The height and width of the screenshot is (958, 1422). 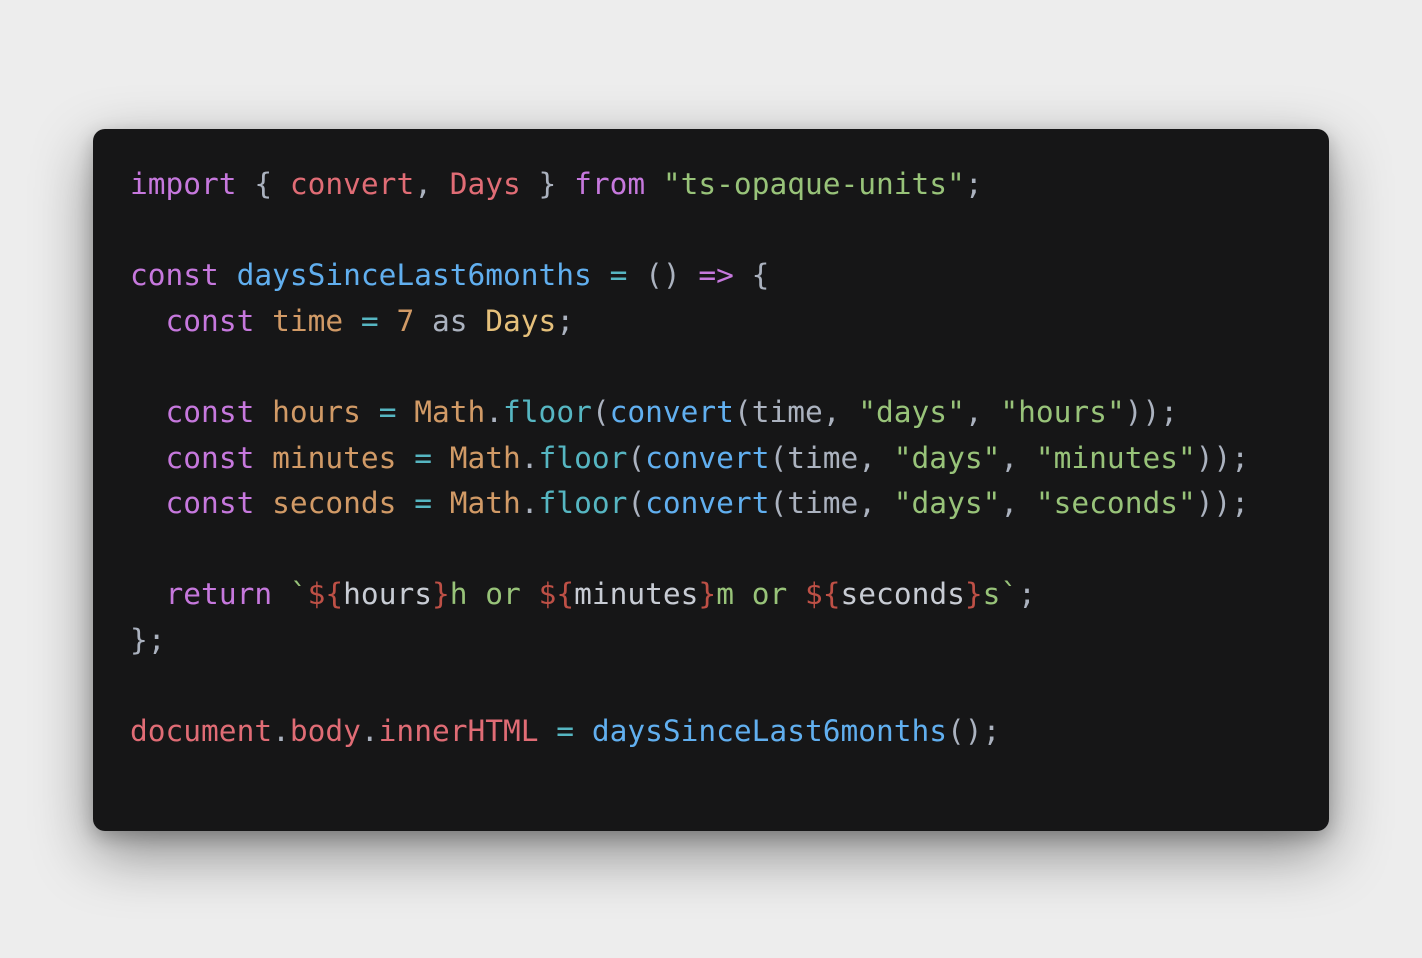 I want to click on code-token-punctuation: as, so click(x=450, y=320).